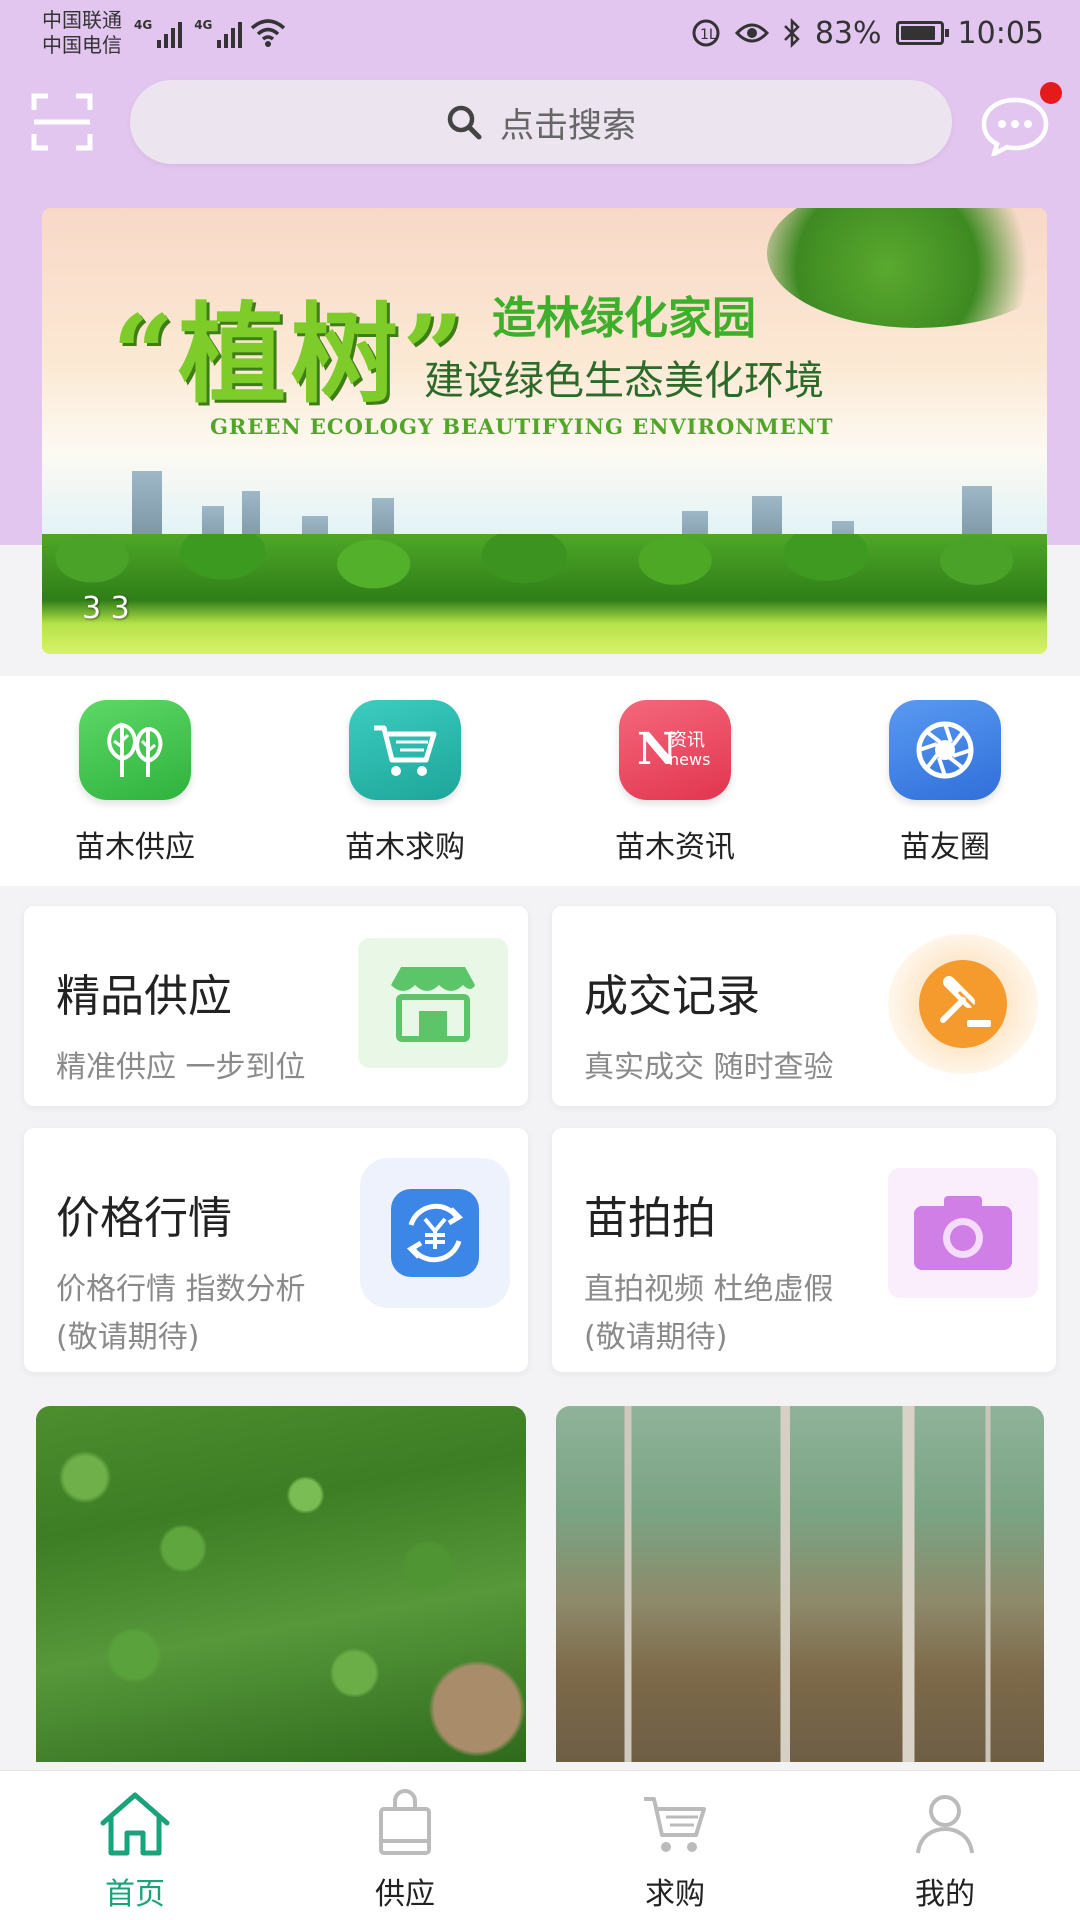  Describe the element at coordinates (544, 594) in the screenshot. I see `banner-forest` at that location.